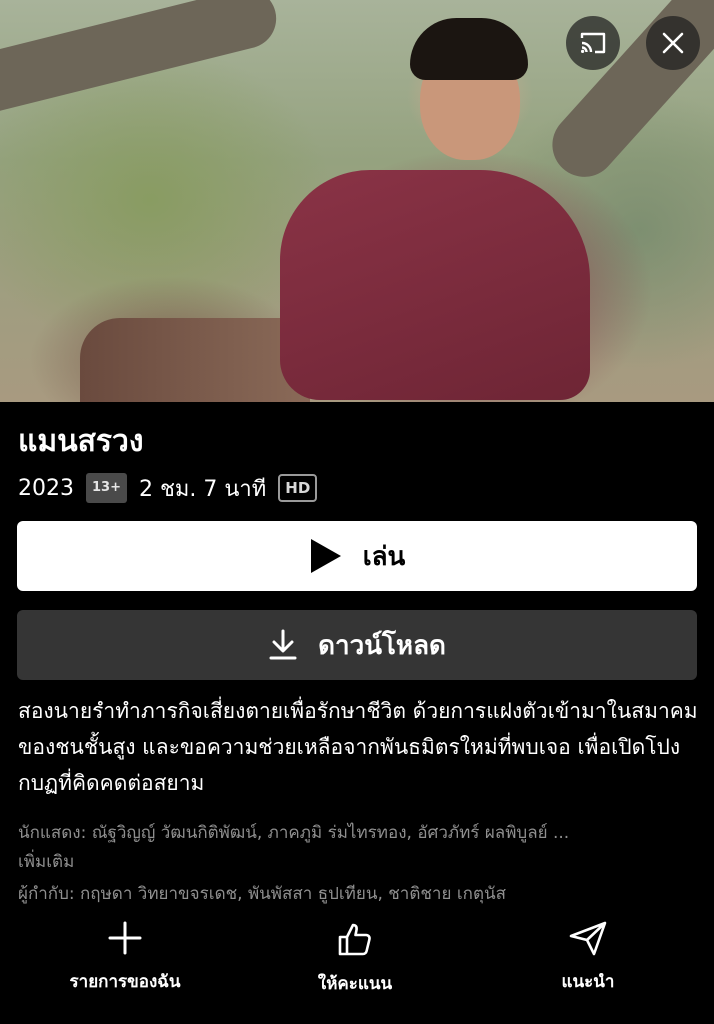 Image resolution: width=714 pixels, height=1024 pixels. Describe the element at coordinates (588, 957) in the screenshot. I see `share-button: แนะนำ` at that location.